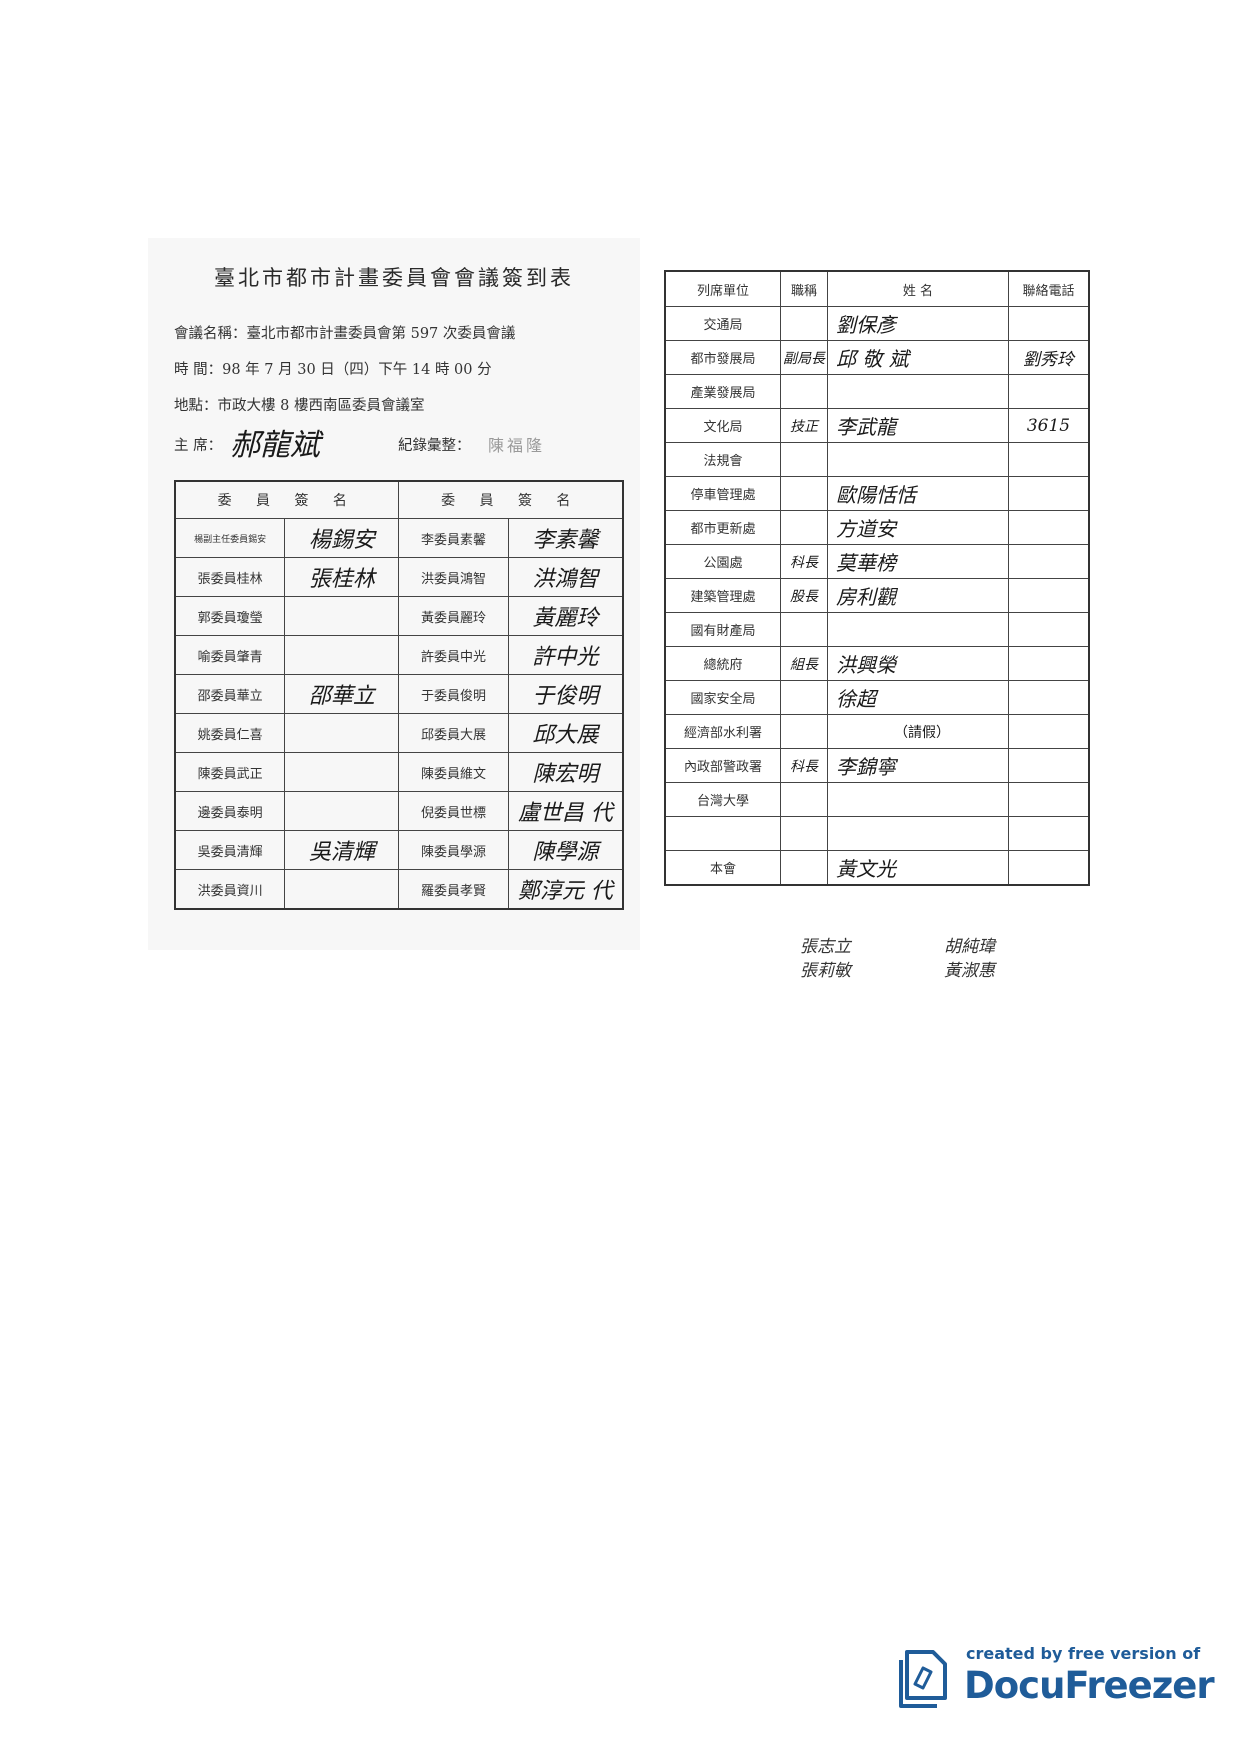  What do you see at coordinates (969, 947) in the screenshot?
I see `extra-signature: 胡純瑋` at bounding box center [969, 947].